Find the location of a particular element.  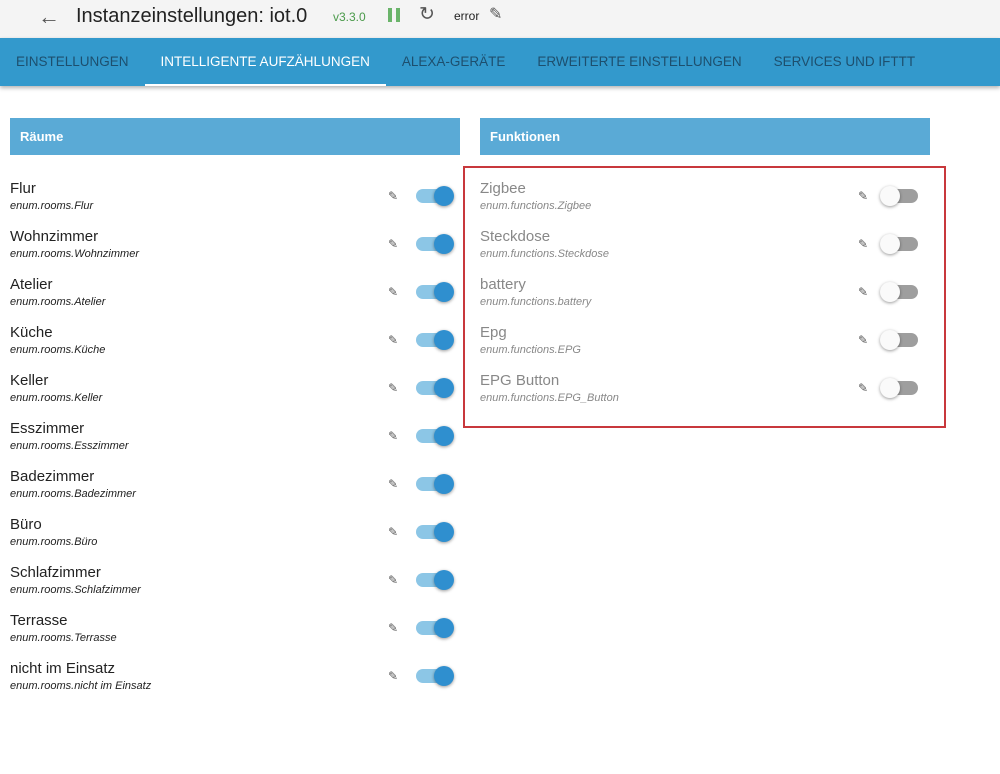

rooms-list-item: Flur enum.rooms.Flur ✎ is located at coordinates (235, 204).